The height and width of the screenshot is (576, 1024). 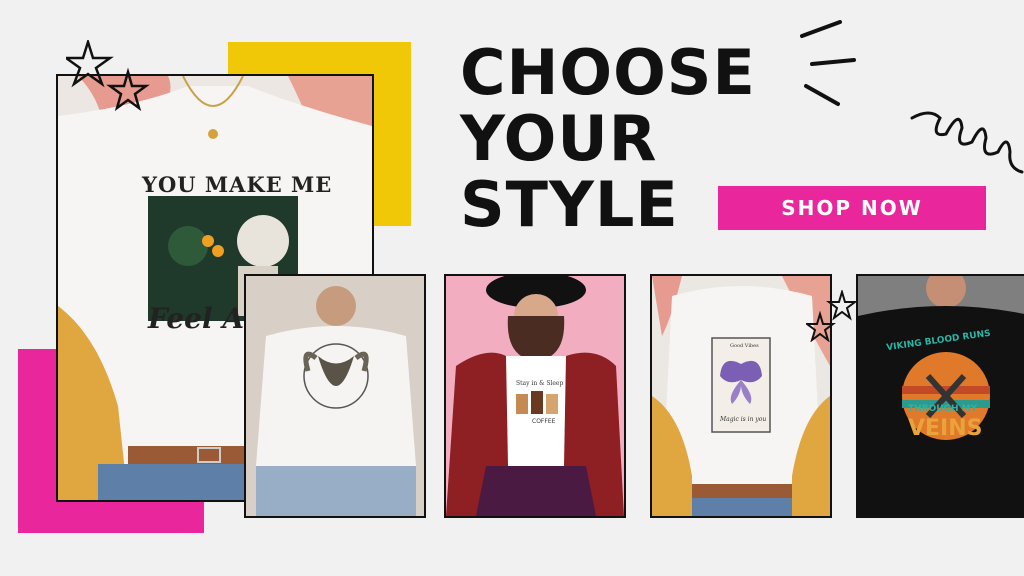 I want to click on viking-sunset-graphic, so click(x=941, y=396).